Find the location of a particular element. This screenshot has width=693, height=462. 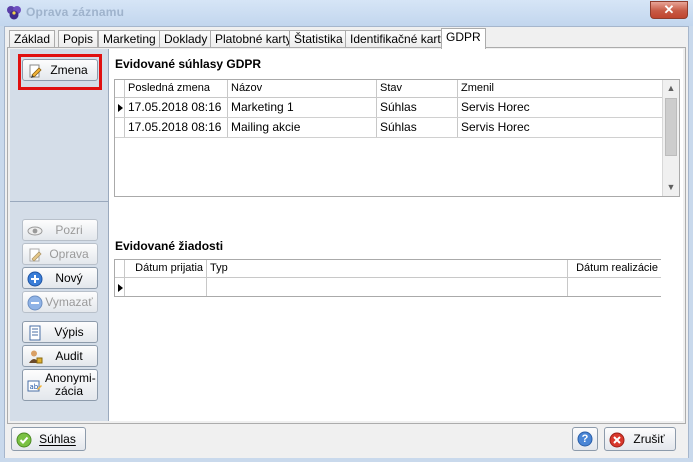

anonymize-label: Anonymi-zácia is located at coordinates (70, 384).